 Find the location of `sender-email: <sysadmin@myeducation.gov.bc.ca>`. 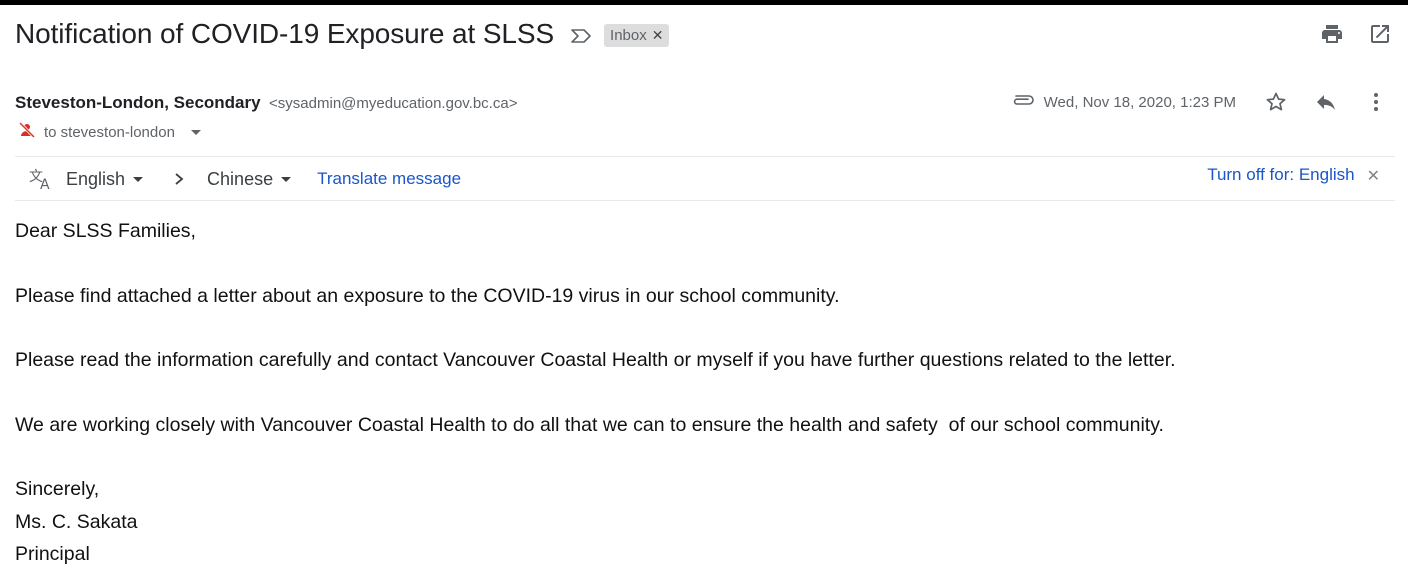

sender-email: <sysadmin@myeducation.gov.bc.ca> is located at coordinates (393, 103).